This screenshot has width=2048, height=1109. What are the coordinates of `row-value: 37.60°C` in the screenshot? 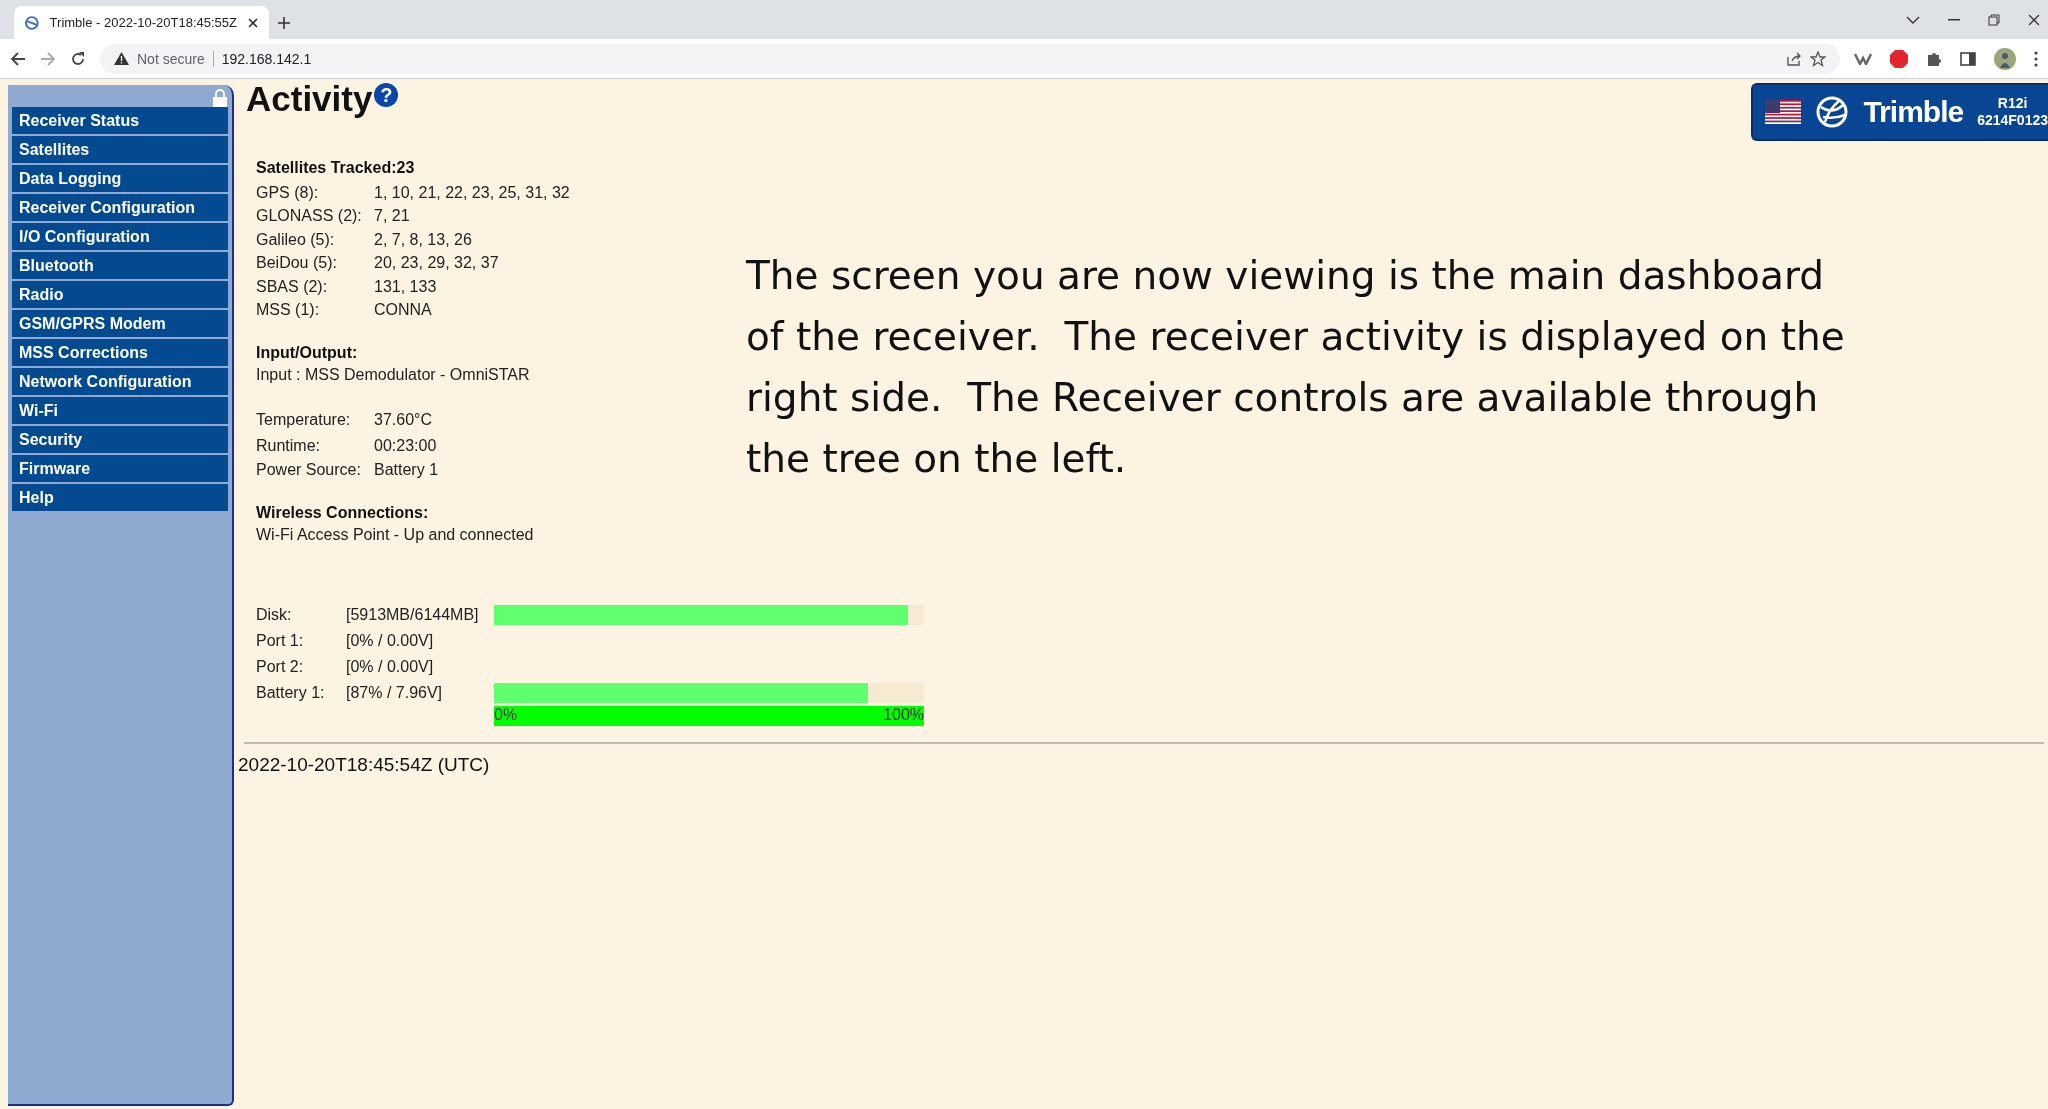 It's located at (403, 420).